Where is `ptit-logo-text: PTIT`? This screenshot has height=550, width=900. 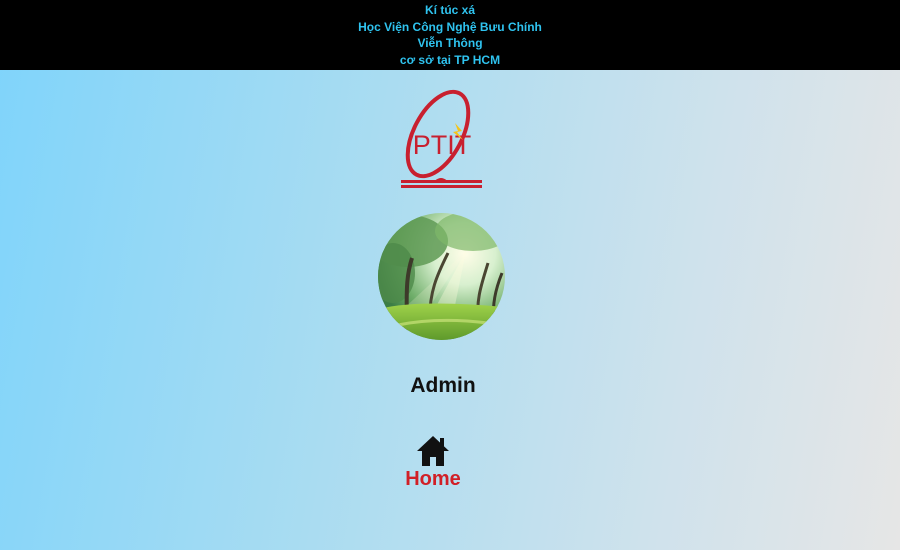
ptit-logo-text: PTIT is located at coordinates (442, 145).